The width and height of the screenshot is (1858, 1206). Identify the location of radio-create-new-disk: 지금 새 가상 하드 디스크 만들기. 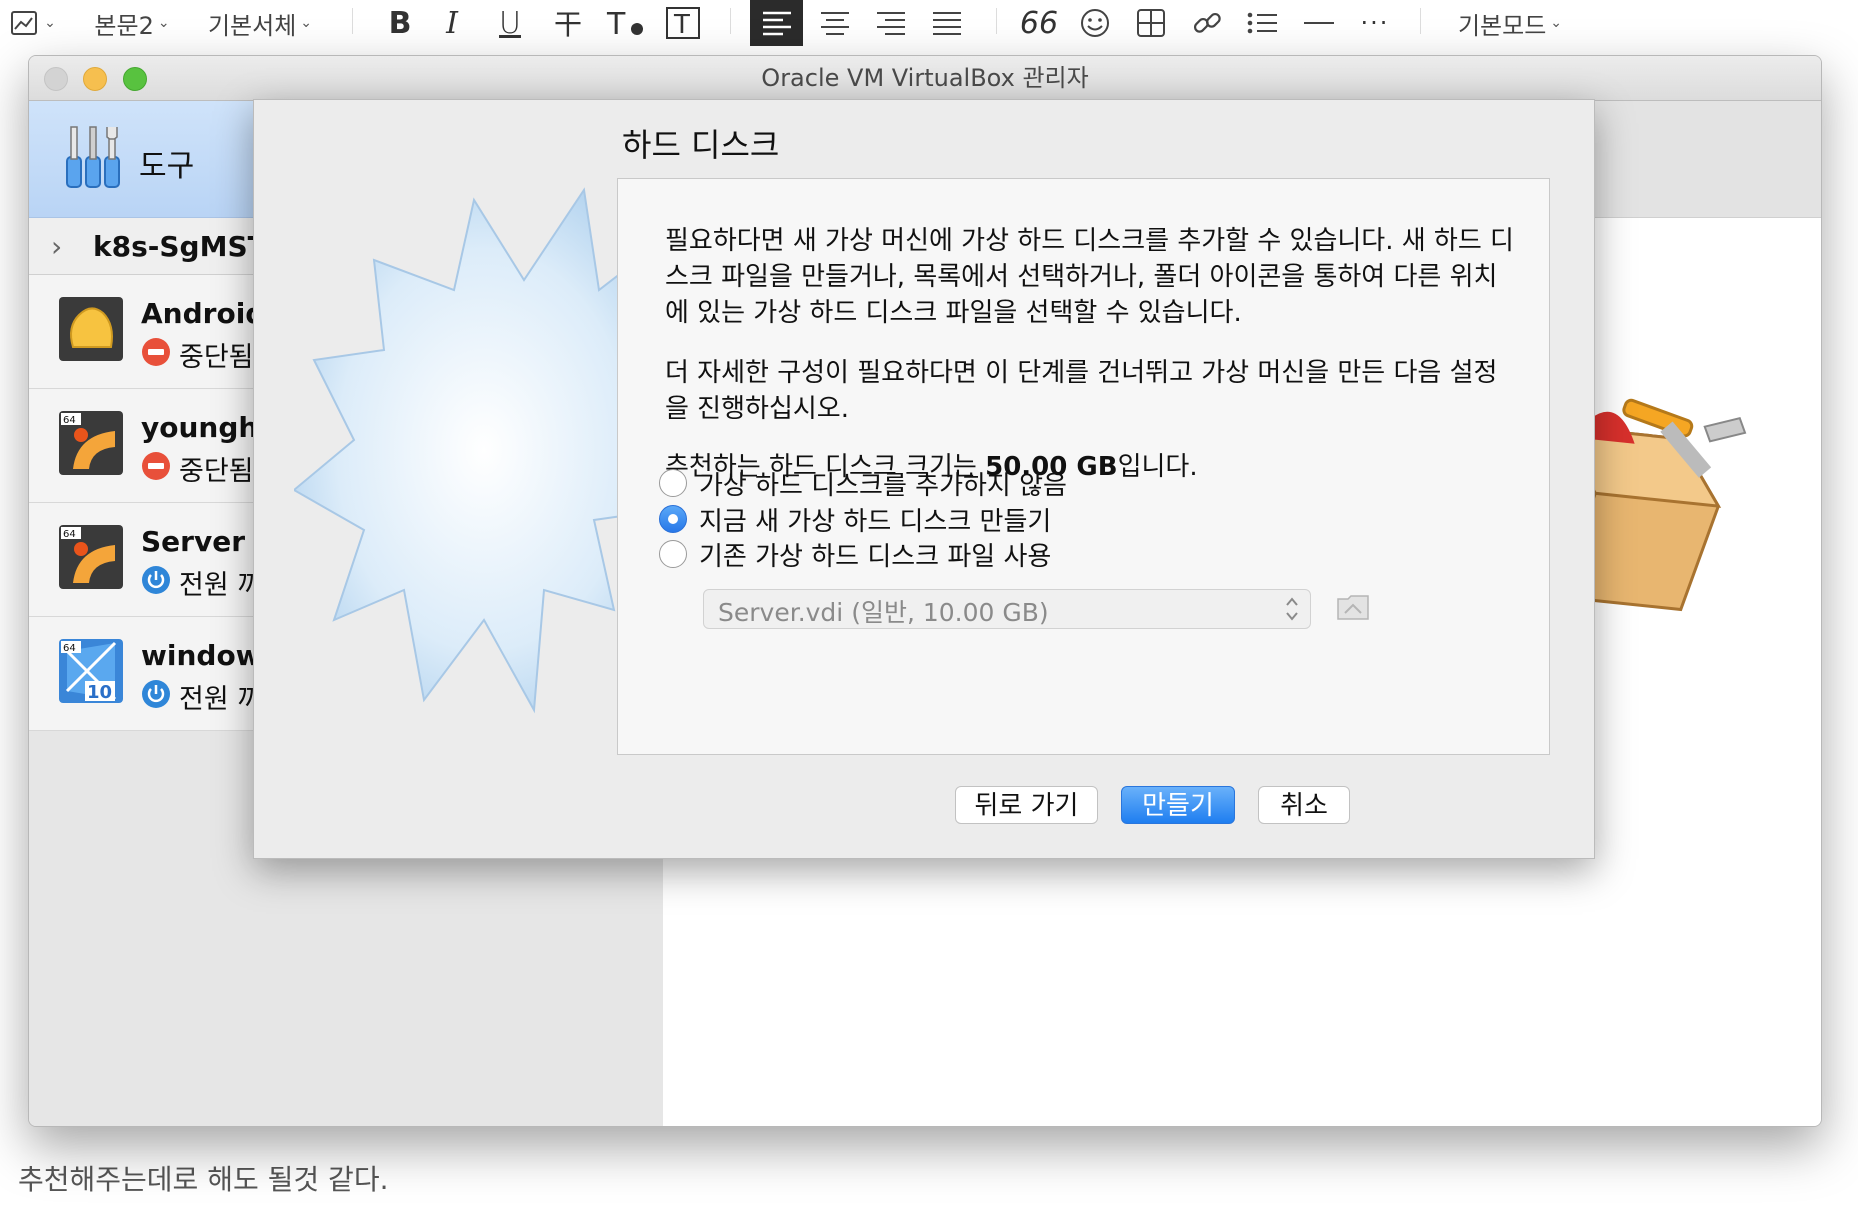
(855, 519).